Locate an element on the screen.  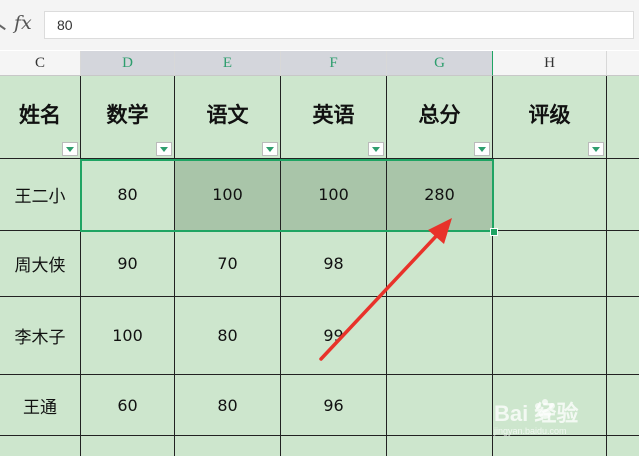
watermark-subtext: jingyan.baidu.com is located at coordinates (530, 431).